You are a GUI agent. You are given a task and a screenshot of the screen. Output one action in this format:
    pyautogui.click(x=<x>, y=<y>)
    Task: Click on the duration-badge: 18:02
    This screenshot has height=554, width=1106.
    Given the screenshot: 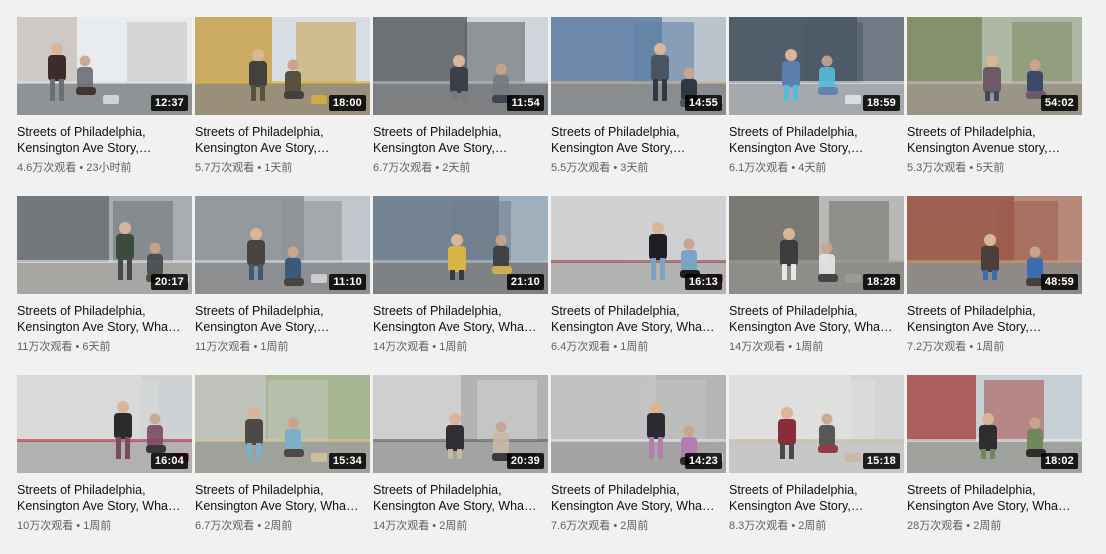 What is the action you would take?
    pyautogui.click(x=1059, y=461)
    